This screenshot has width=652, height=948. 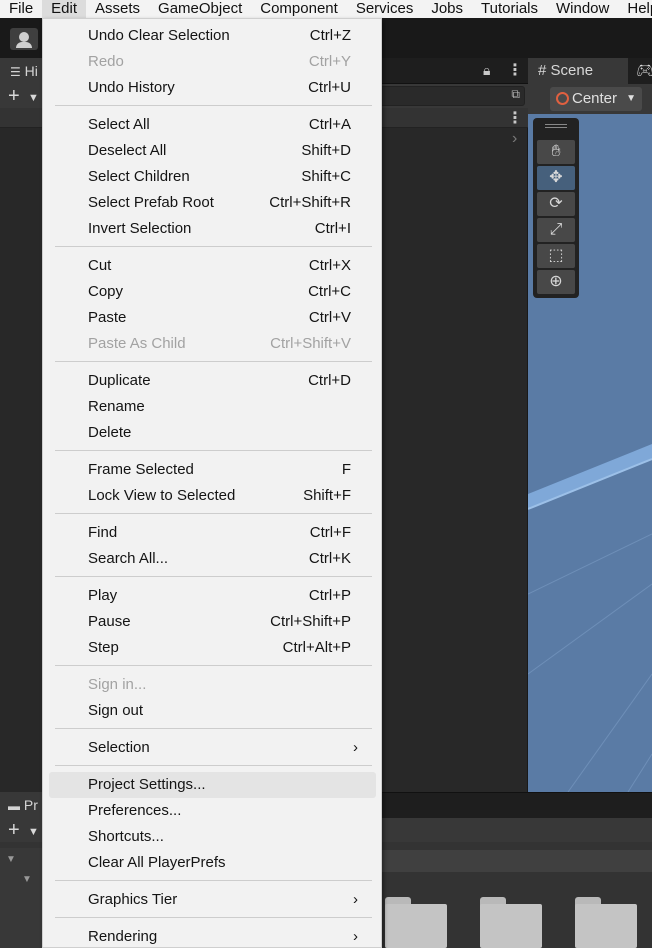 What do you see at coordinates (346, 469) in the screenshot?
I see `menu-item-shortcut: F` at bounding box center [346, 469].